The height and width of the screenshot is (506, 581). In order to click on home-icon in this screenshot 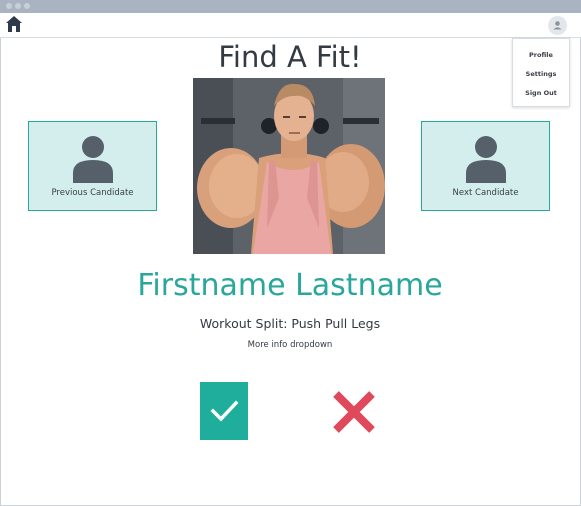, I will do `click(14, 24)`.